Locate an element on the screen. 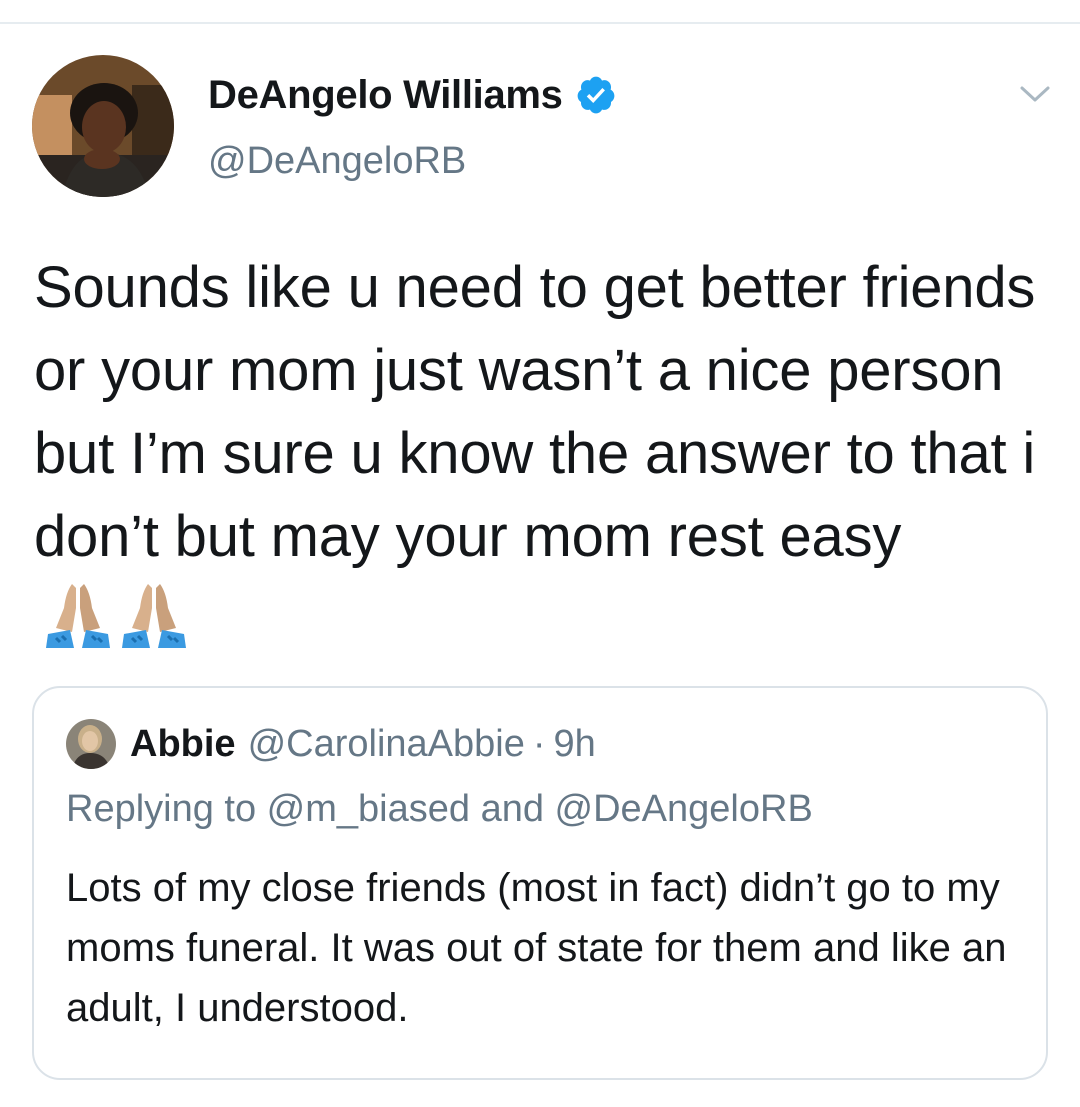 The height and width of the screenshot is (1107, 1080). verified-badge-icon is located at coordinates (595, 95).